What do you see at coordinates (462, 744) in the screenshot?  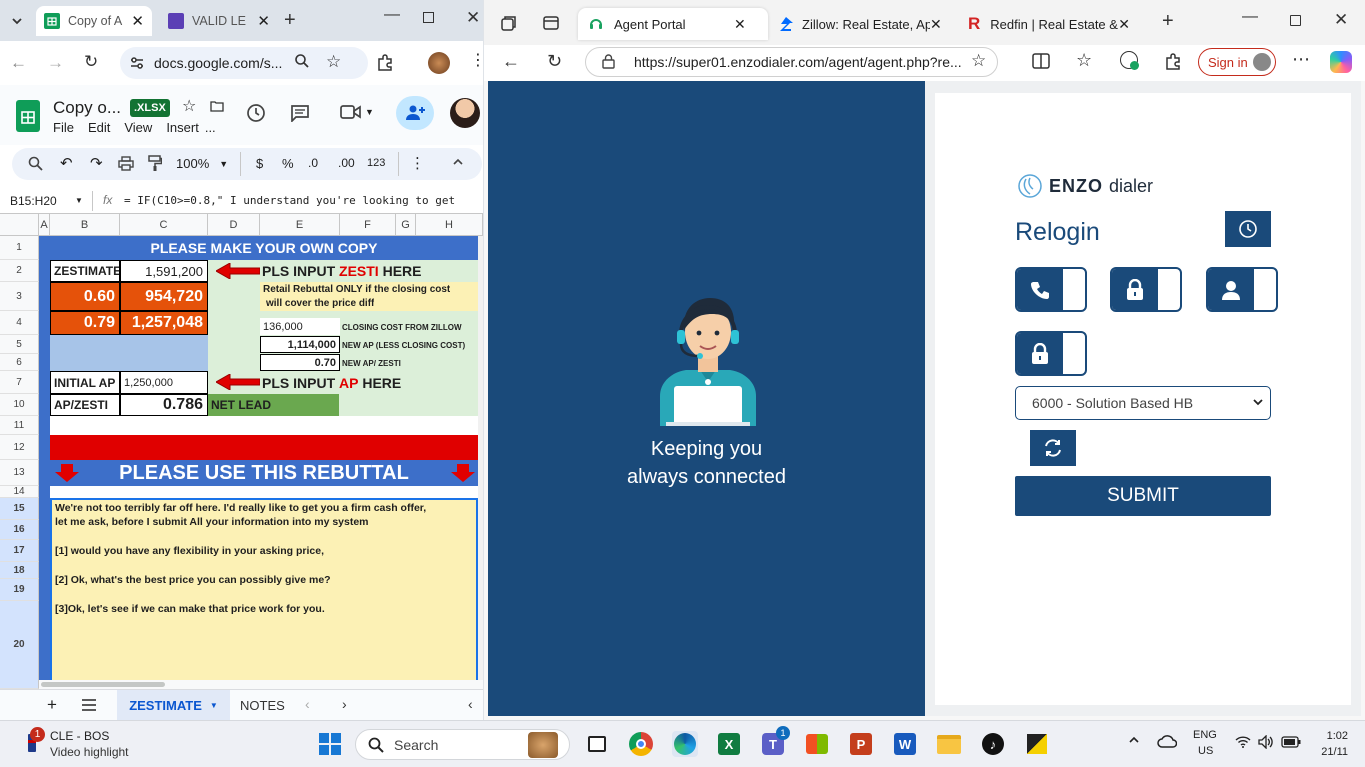 I see `taskbar-search: Search` at bounding box center [462, 744].